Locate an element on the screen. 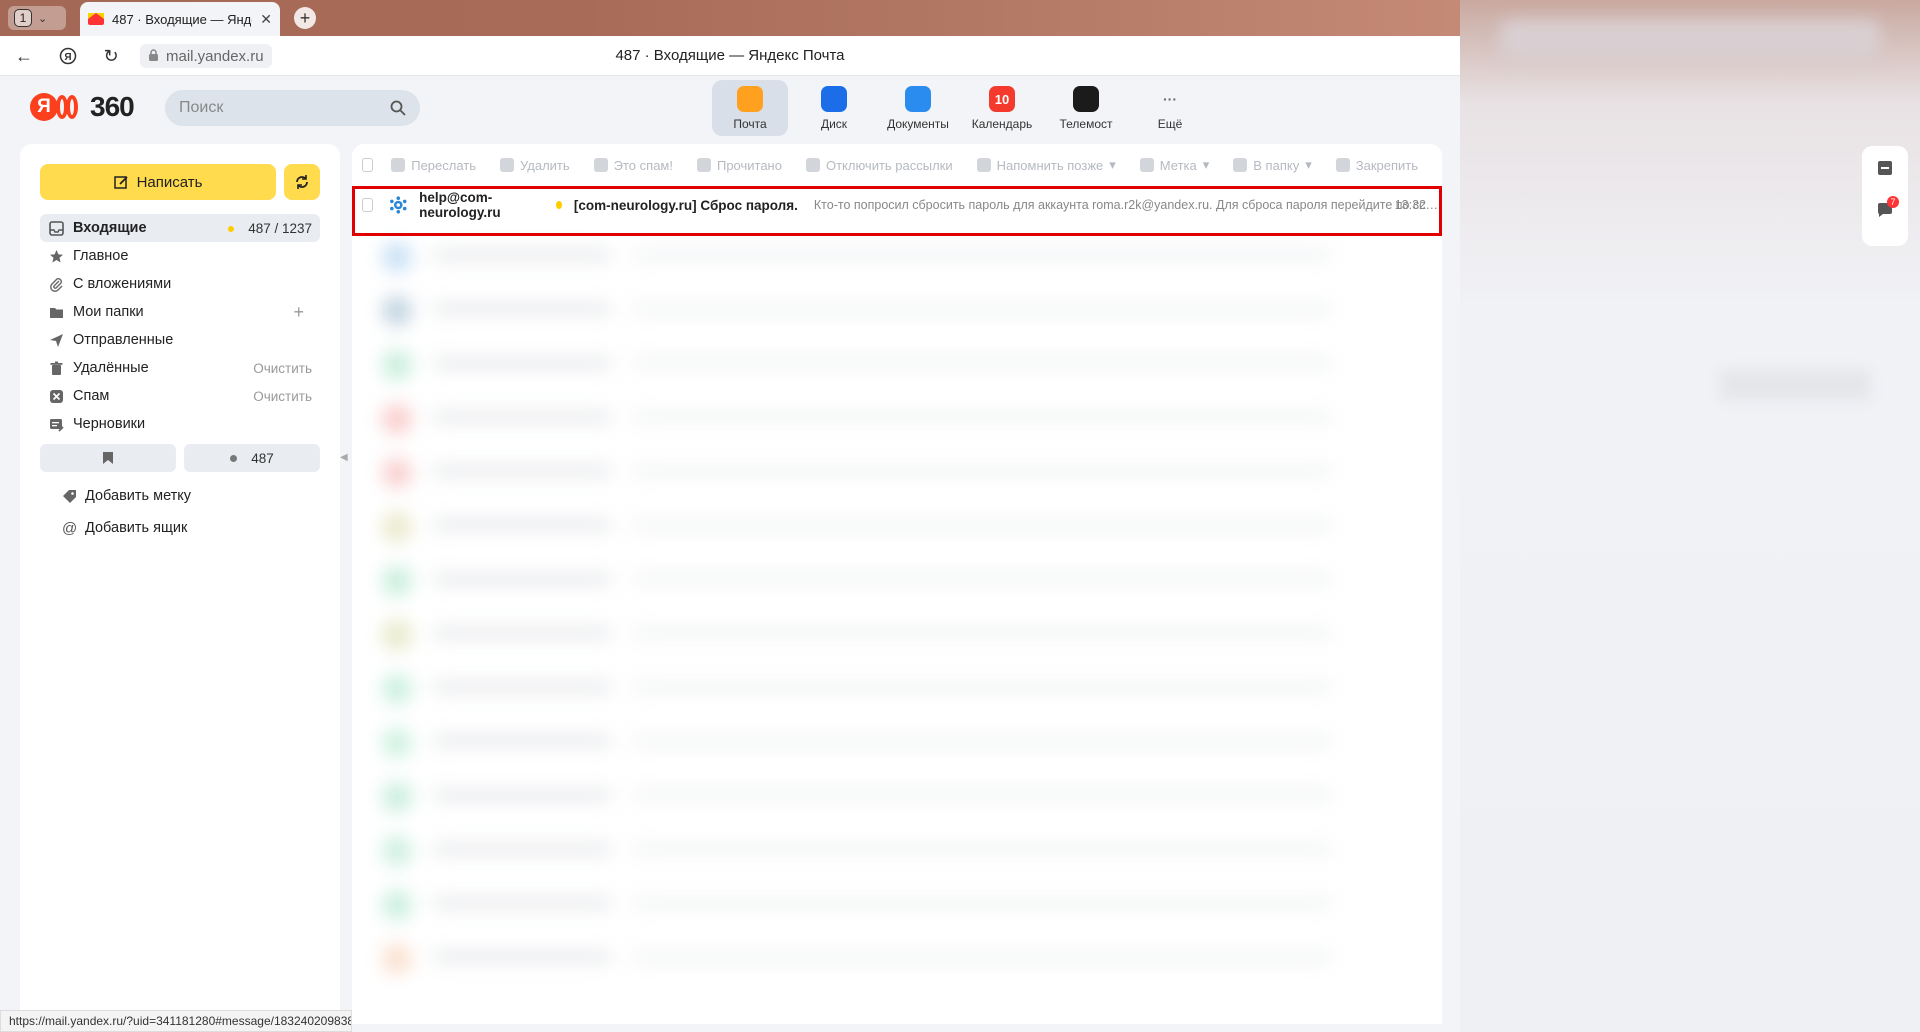  trash-icon is located at coordinates (56, 368).